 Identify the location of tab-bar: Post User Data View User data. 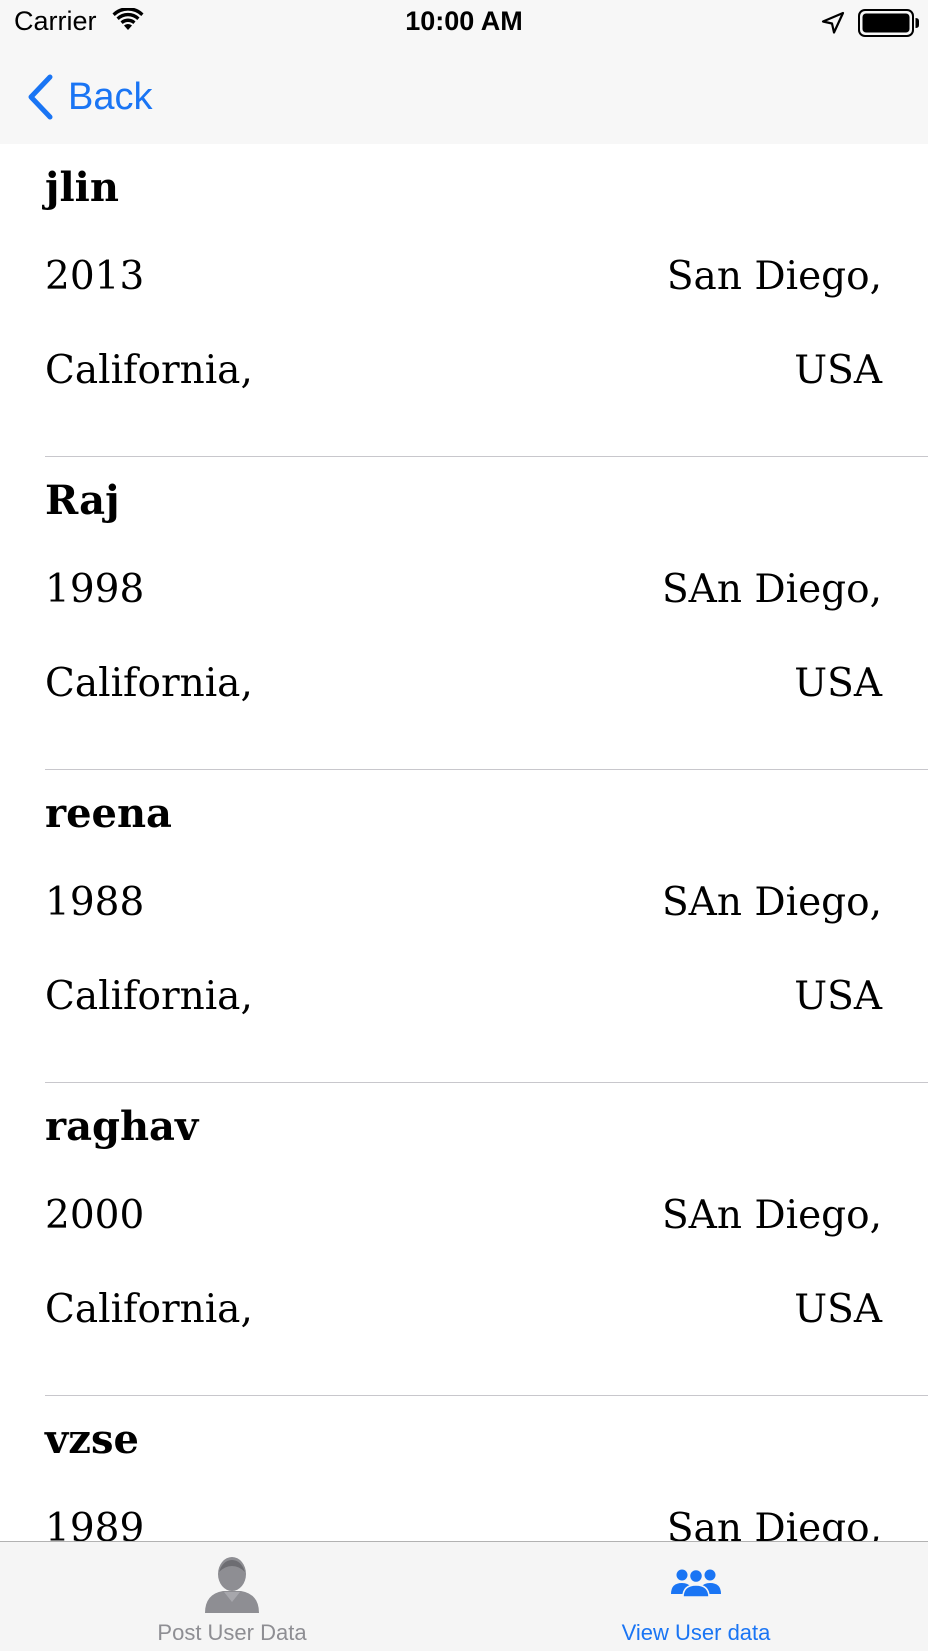
(464, 1596).